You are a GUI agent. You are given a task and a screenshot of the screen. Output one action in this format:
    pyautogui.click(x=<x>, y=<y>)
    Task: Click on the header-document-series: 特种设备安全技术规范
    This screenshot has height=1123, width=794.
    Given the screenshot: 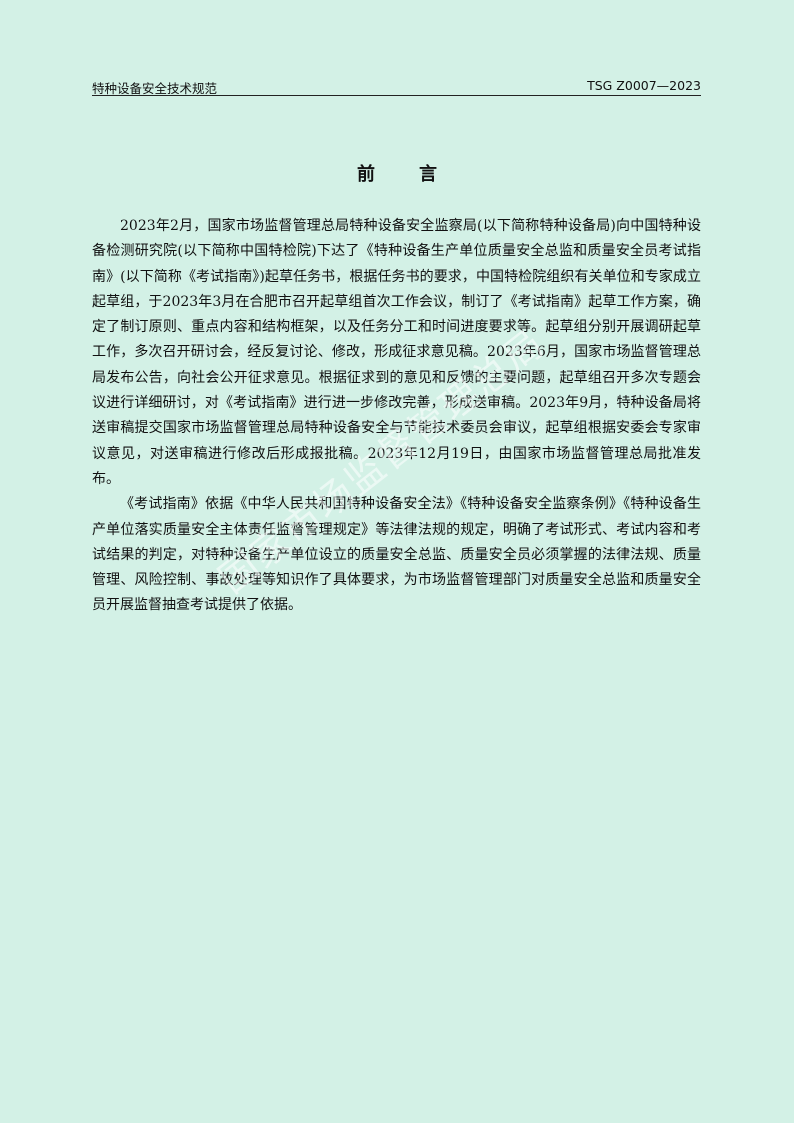 What is the action you would take?
    pyautogui.click(x=155, y=88)
    